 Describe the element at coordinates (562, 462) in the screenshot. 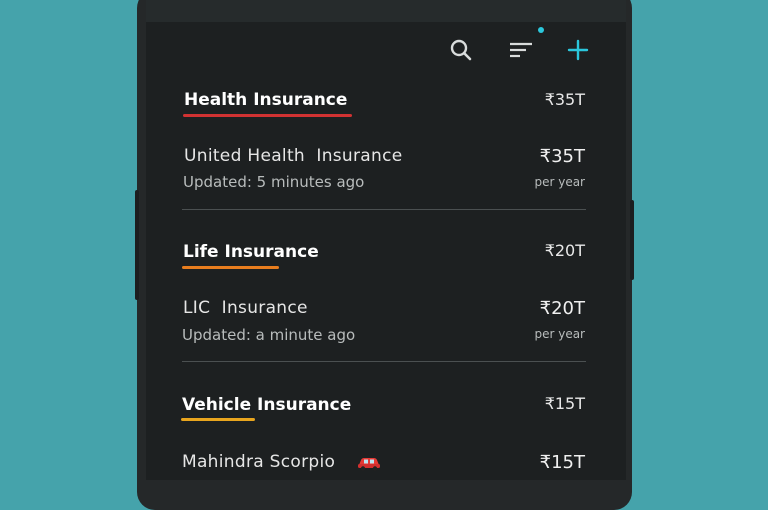

I see `policy-amount: ₹15T` at that location.